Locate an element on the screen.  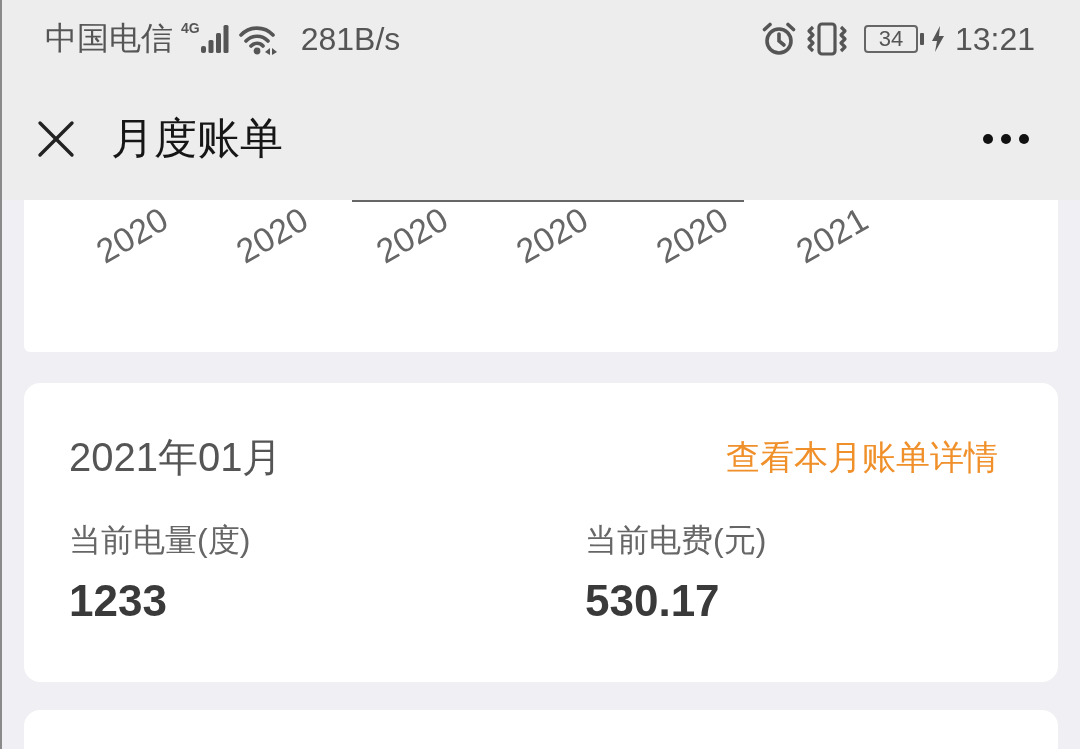
more-icon is located at coordinates (1006, 139).